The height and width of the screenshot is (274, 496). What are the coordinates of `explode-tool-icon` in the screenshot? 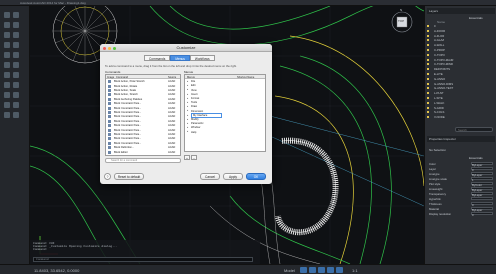 It's located at (16, 115).